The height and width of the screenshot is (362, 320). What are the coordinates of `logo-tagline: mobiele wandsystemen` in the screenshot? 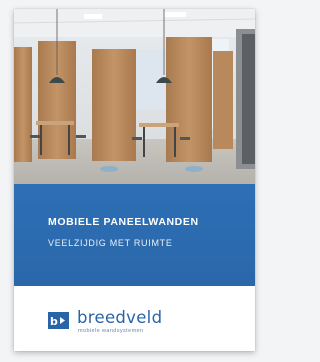 It's located at (111, 331).